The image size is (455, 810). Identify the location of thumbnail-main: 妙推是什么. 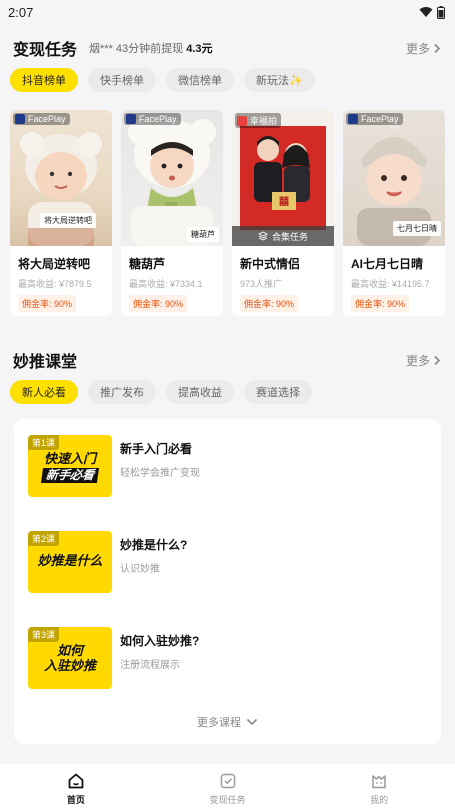
(70, 560).